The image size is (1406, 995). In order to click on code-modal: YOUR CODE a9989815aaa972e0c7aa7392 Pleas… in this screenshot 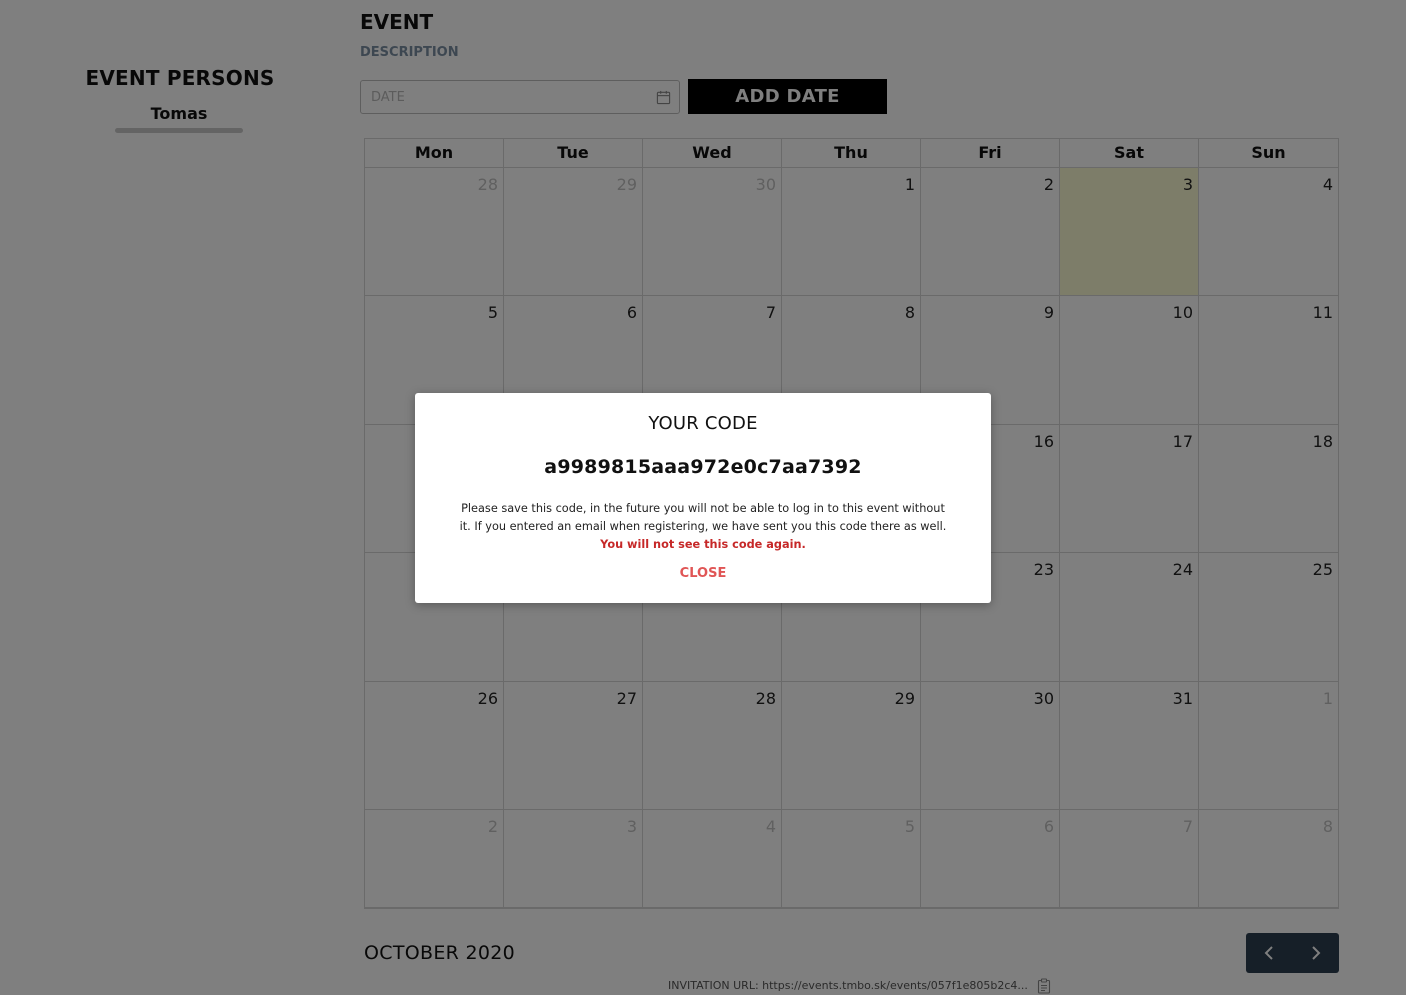, I will do `click(703, 498)`.